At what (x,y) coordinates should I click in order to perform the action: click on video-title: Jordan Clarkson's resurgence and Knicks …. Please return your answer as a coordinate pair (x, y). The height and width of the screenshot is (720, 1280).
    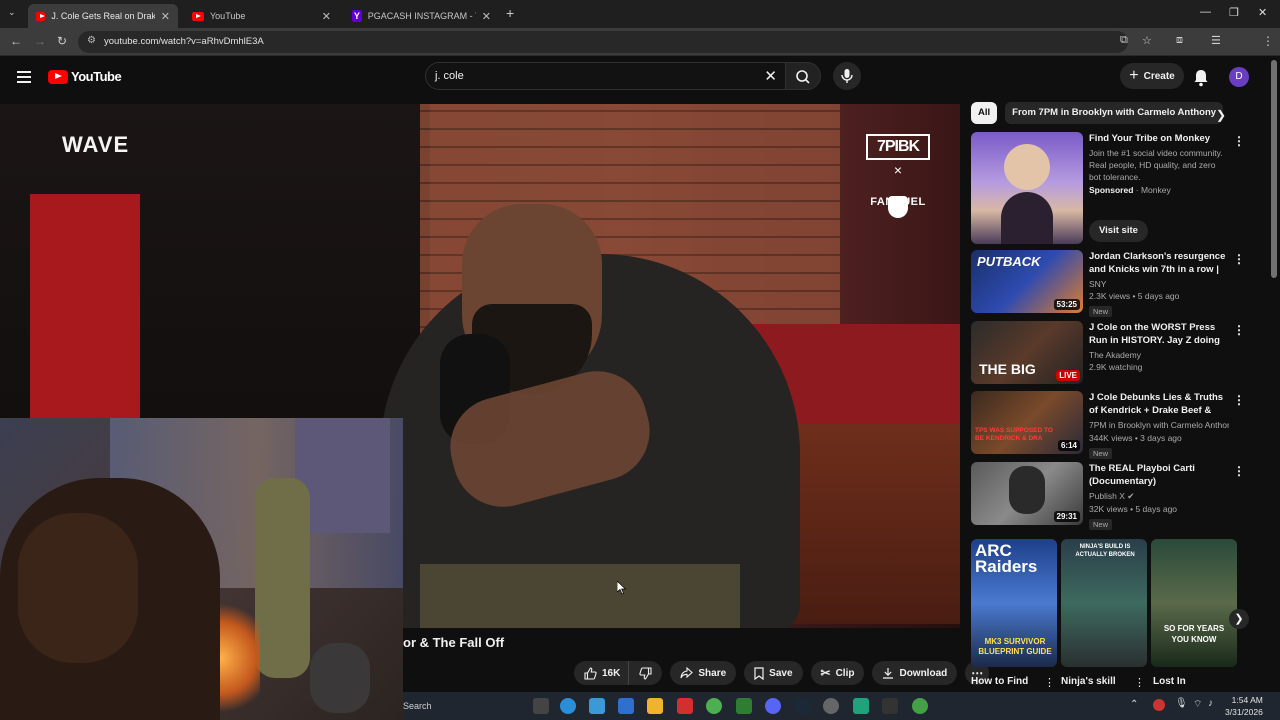
    Looking at the image, I should click on (1159, 263).